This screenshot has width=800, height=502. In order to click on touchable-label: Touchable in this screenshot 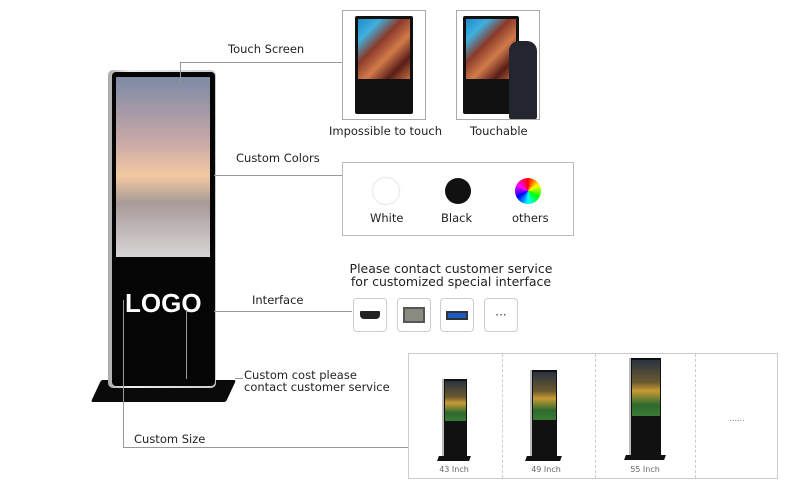, I will do `click(499, 131)`.